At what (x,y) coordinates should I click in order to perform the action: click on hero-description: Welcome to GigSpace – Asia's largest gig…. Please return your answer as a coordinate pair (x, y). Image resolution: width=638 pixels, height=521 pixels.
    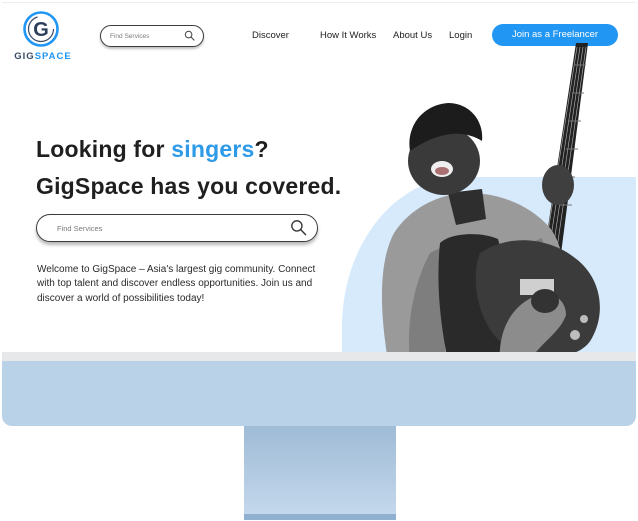
    Looking at the image, I should click on (176, 284).